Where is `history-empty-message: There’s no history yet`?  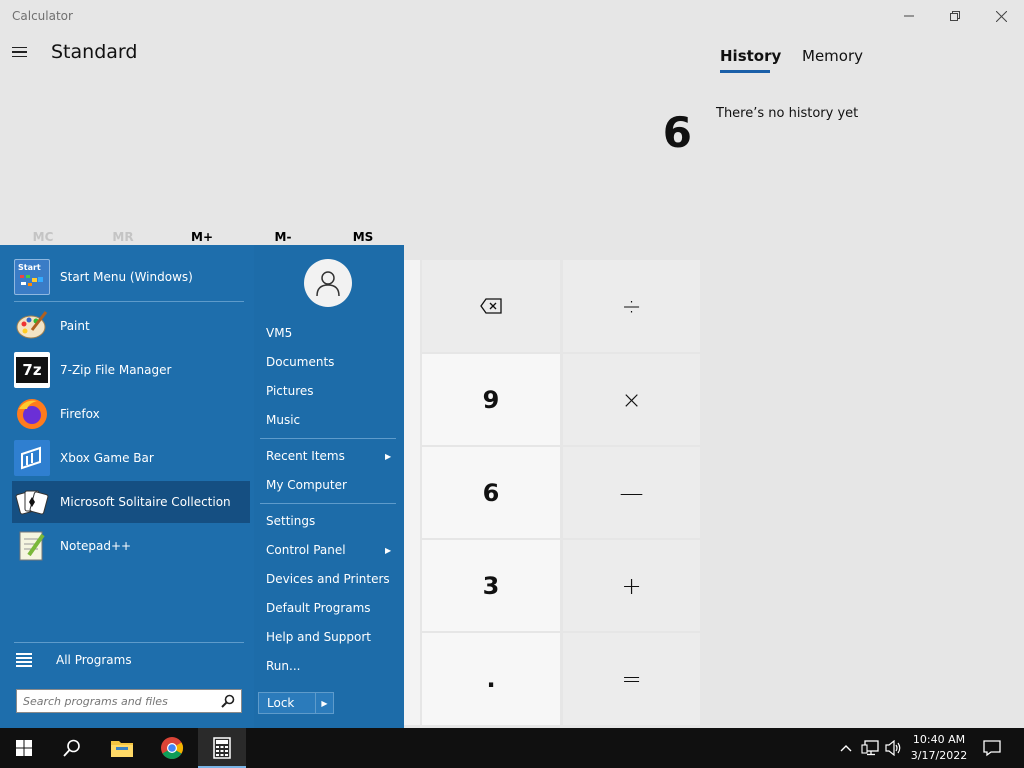
history-empty-message: There’s no history yet is located at coordinates (787, 113).